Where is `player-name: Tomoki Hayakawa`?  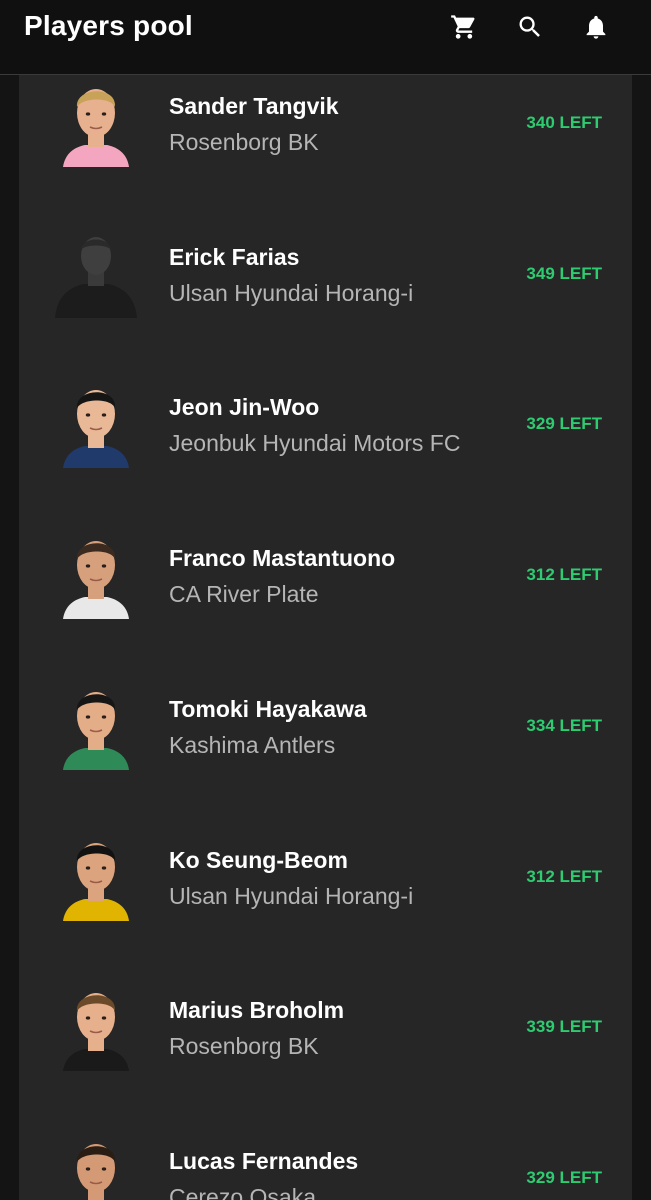
player-name: Tomoki Hayakawa is located at coordinates (268, 708).